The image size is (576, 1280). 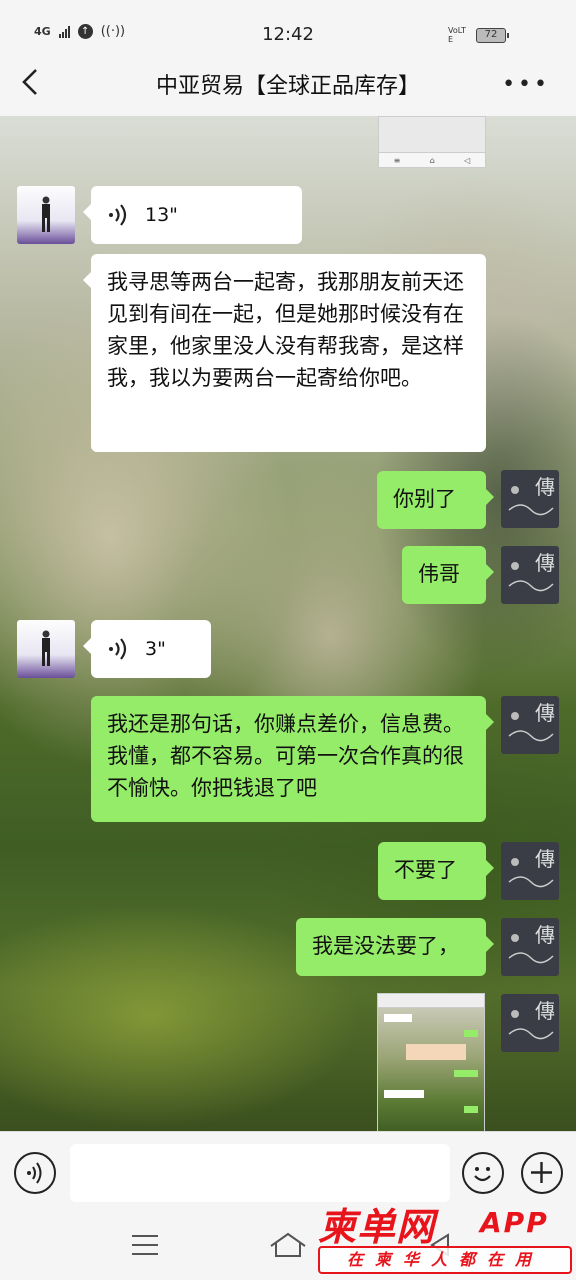 What do you see at coordinates (492, 35) in the screenshot?
I see `battery-icon: 72` at bounding box center [492, 35].